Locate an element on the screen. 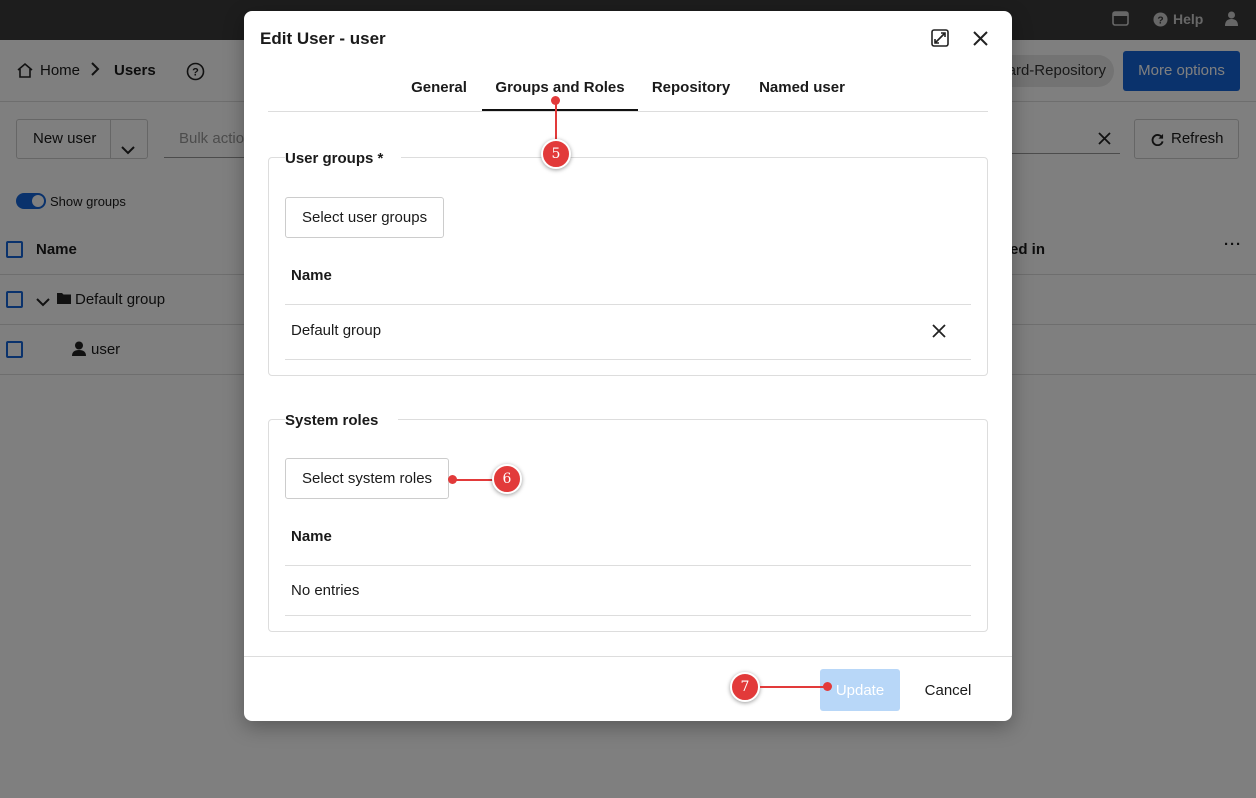 The width and height of the screenshot is (1256, 798). cancel-button: Cancel is located at coordinates (948, 690).